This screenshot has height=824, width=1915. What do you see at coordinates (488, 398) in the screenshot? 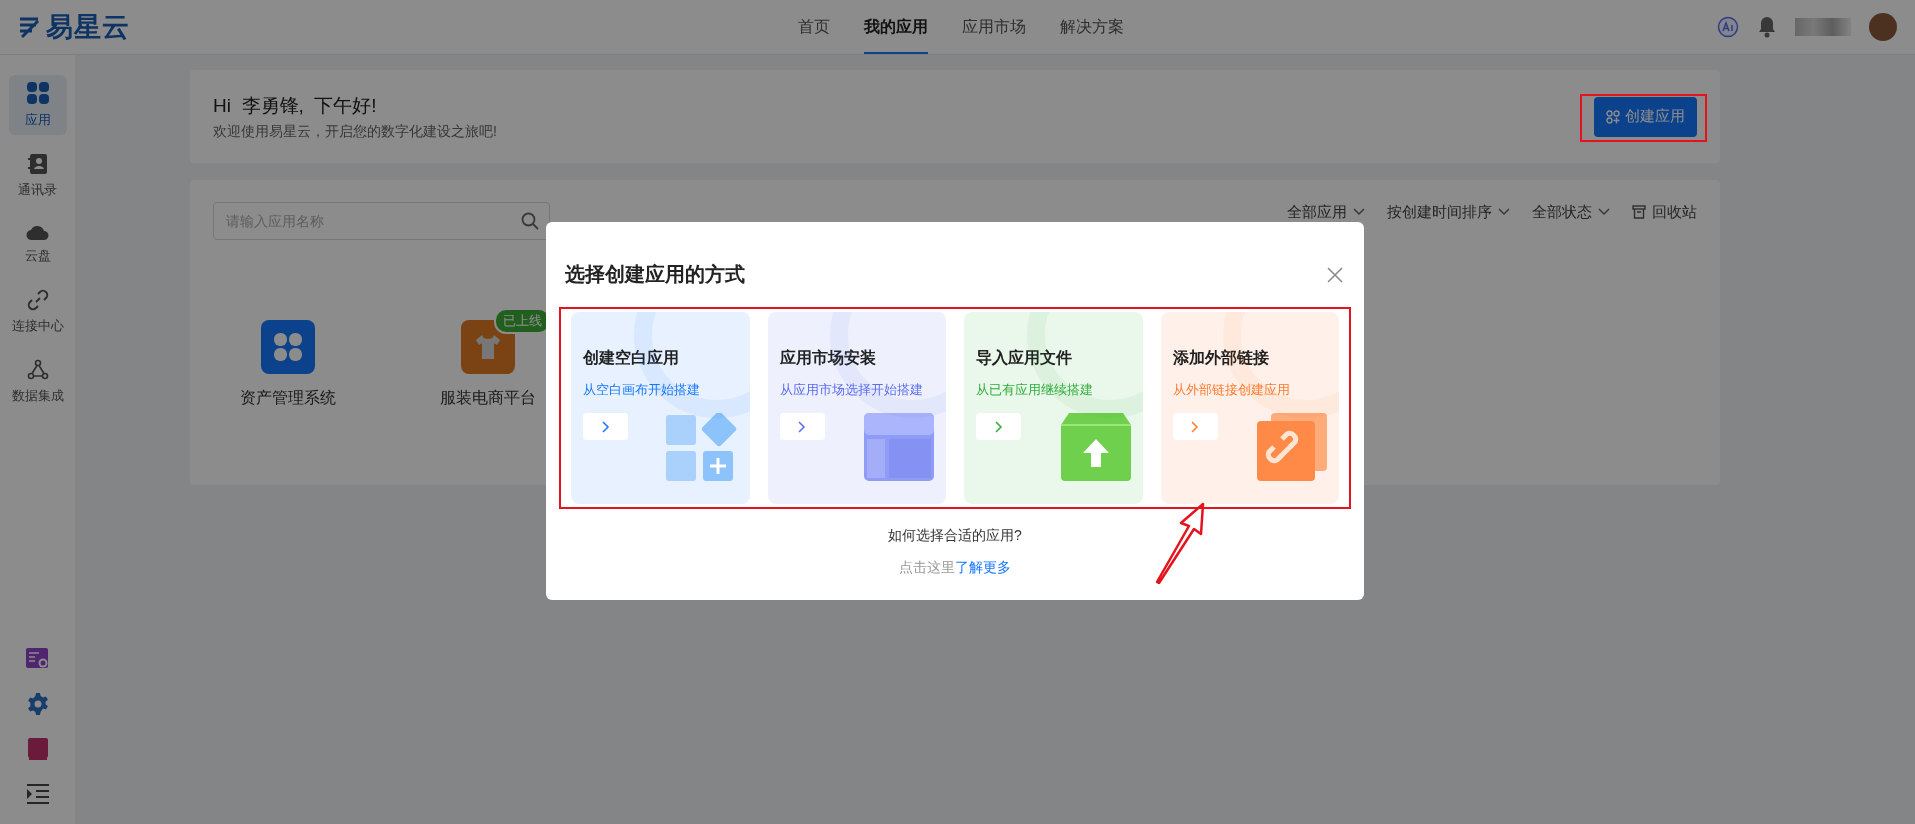
I see `app-name: 服装电商平台` at bounding box center [488, 398].